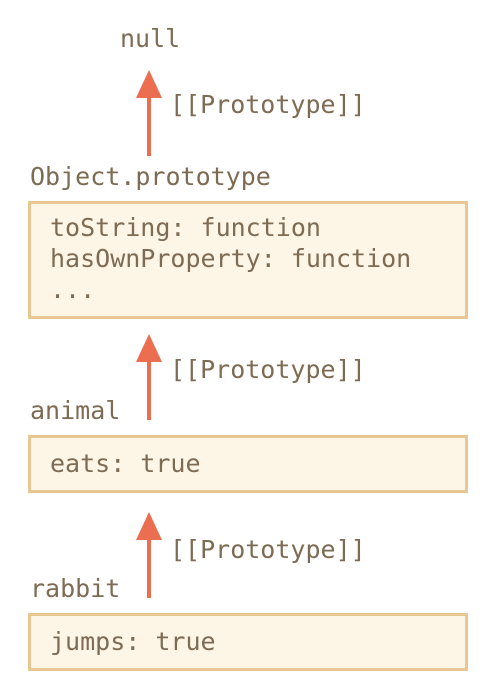 This screenshot has width=492, height=692. I want to click on property-eats: eats: true, so click(125, 463).